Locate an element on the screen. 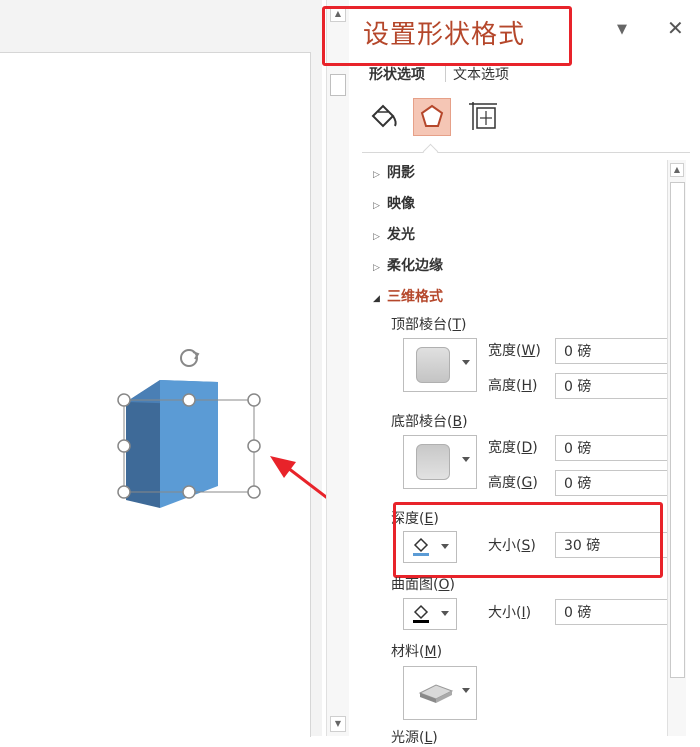 The width and height of the screenshot is (700, 747). contour-color-button is located at coordinates (430, 614).